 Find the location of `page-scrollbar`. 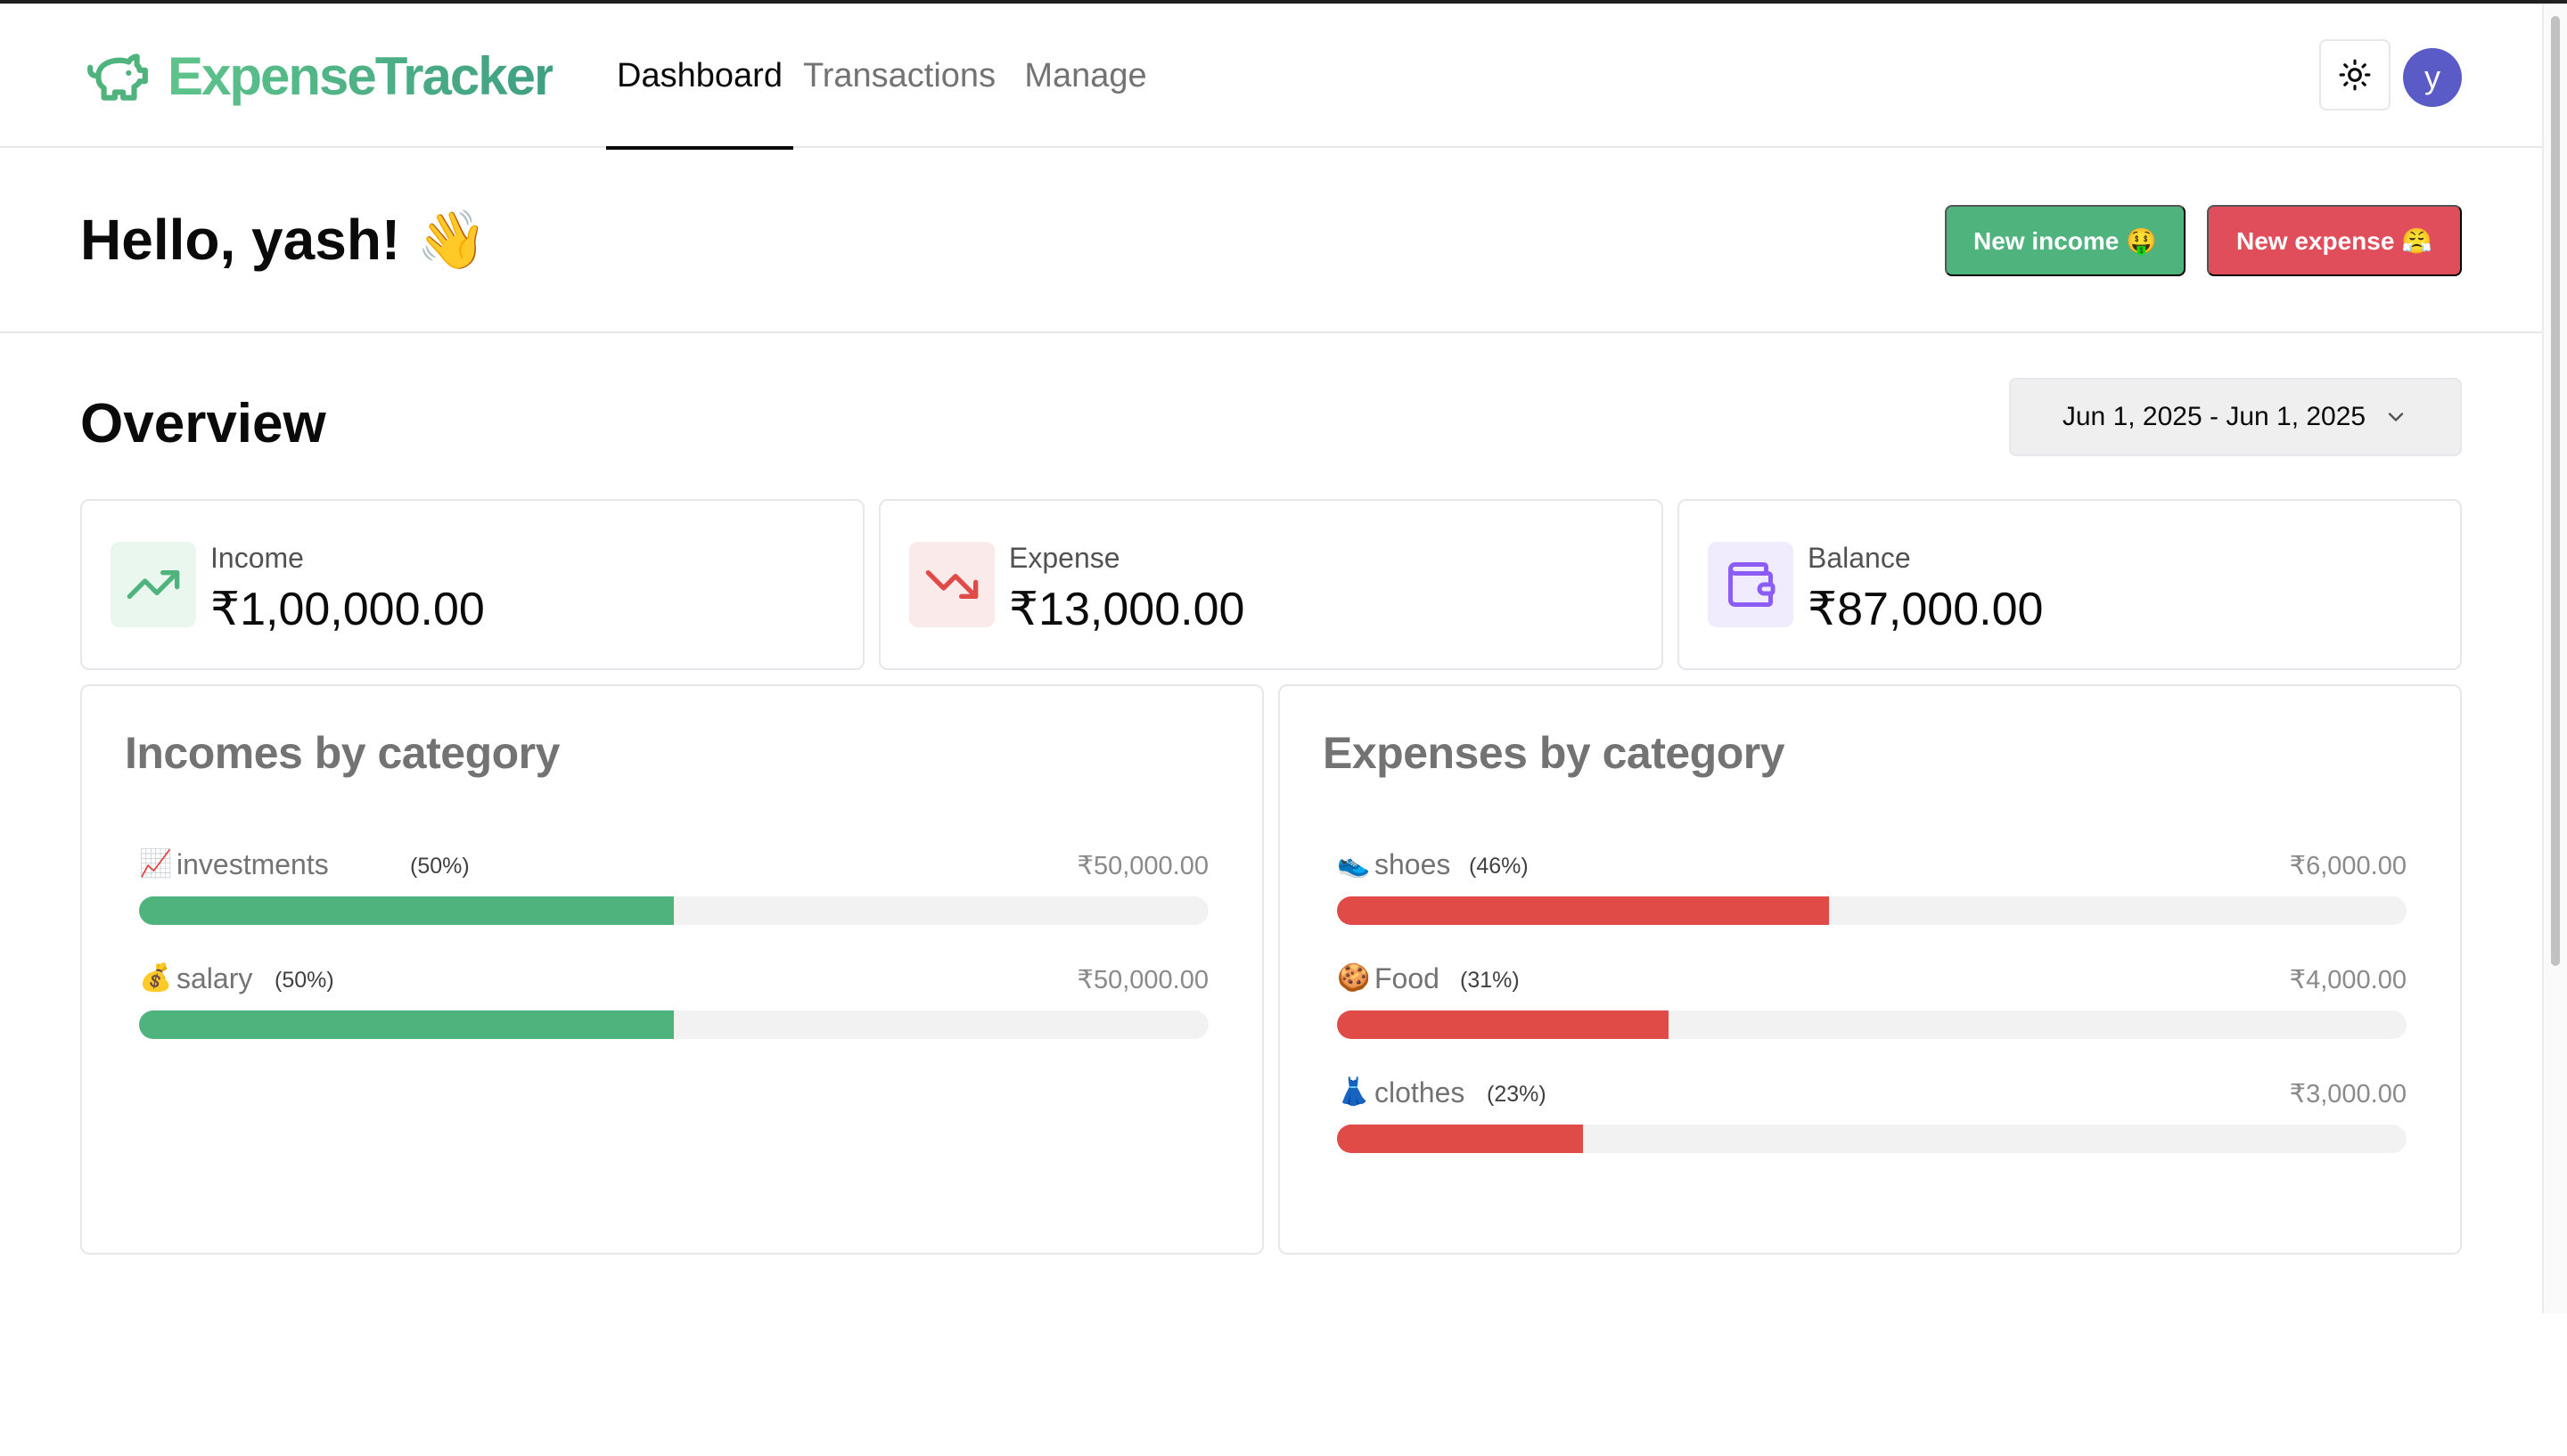

page-scrollbar is located at coordinates (2554, 658).